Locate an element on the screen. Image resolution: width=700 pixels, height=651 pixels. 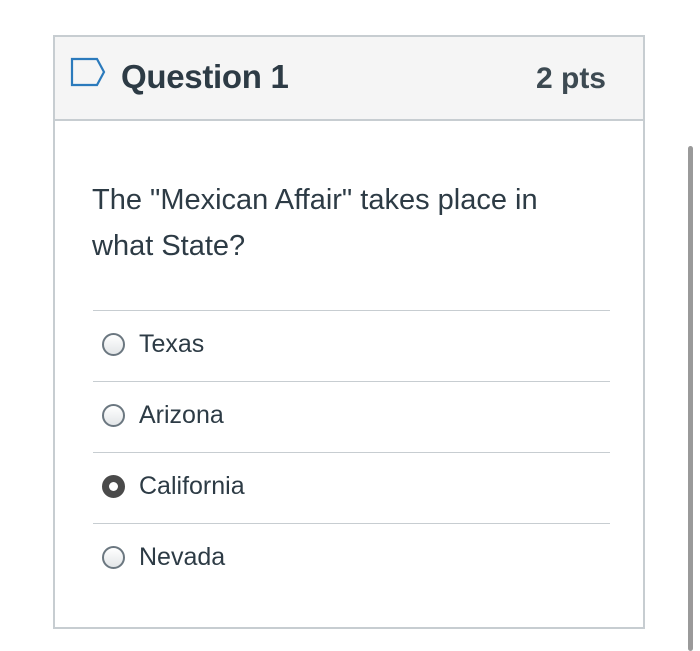
answer-label: Nevada is located at coordinates (182, 557).